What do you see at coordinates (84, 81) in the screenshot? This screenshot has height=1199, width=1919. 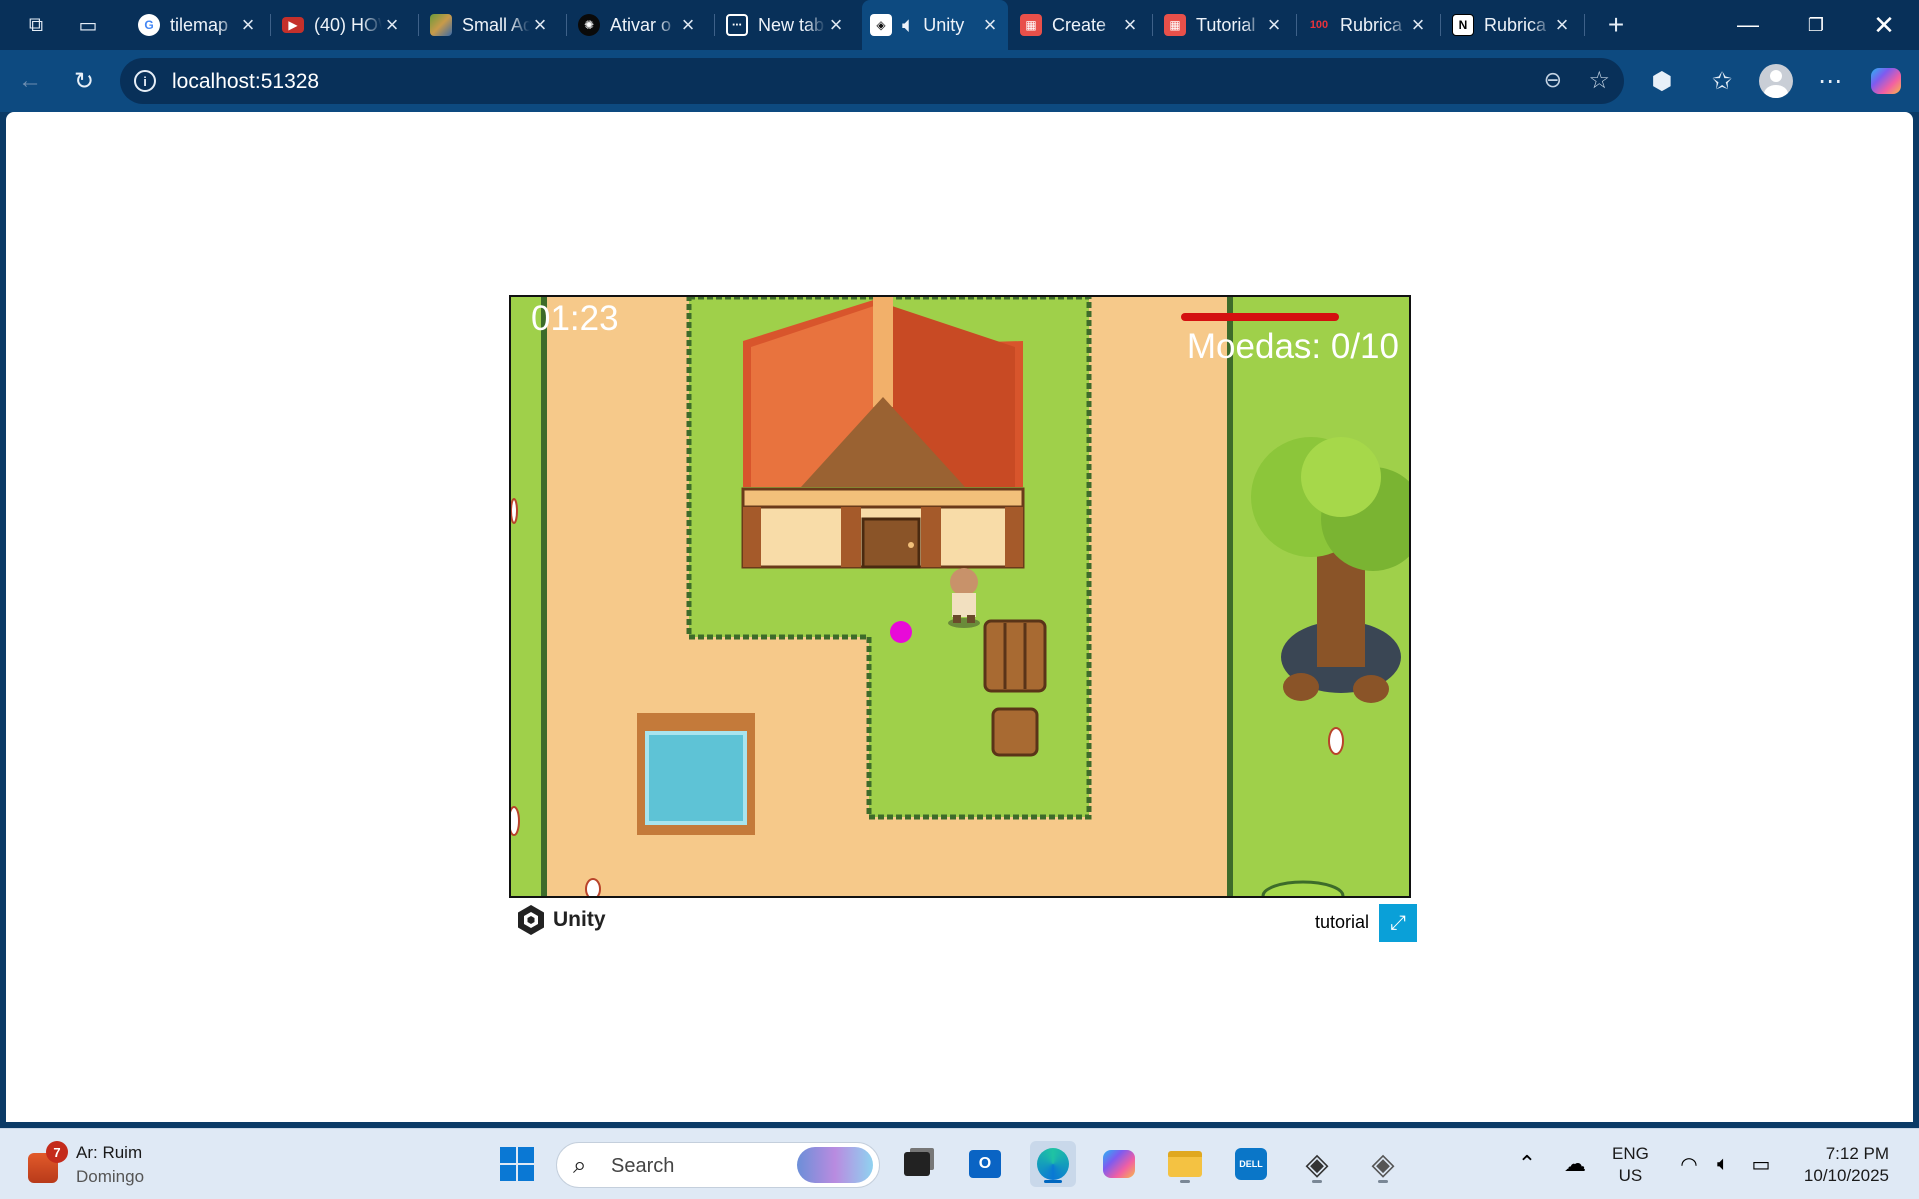 I see `refresh-icon: ↻` at bounding box center [84, 81].